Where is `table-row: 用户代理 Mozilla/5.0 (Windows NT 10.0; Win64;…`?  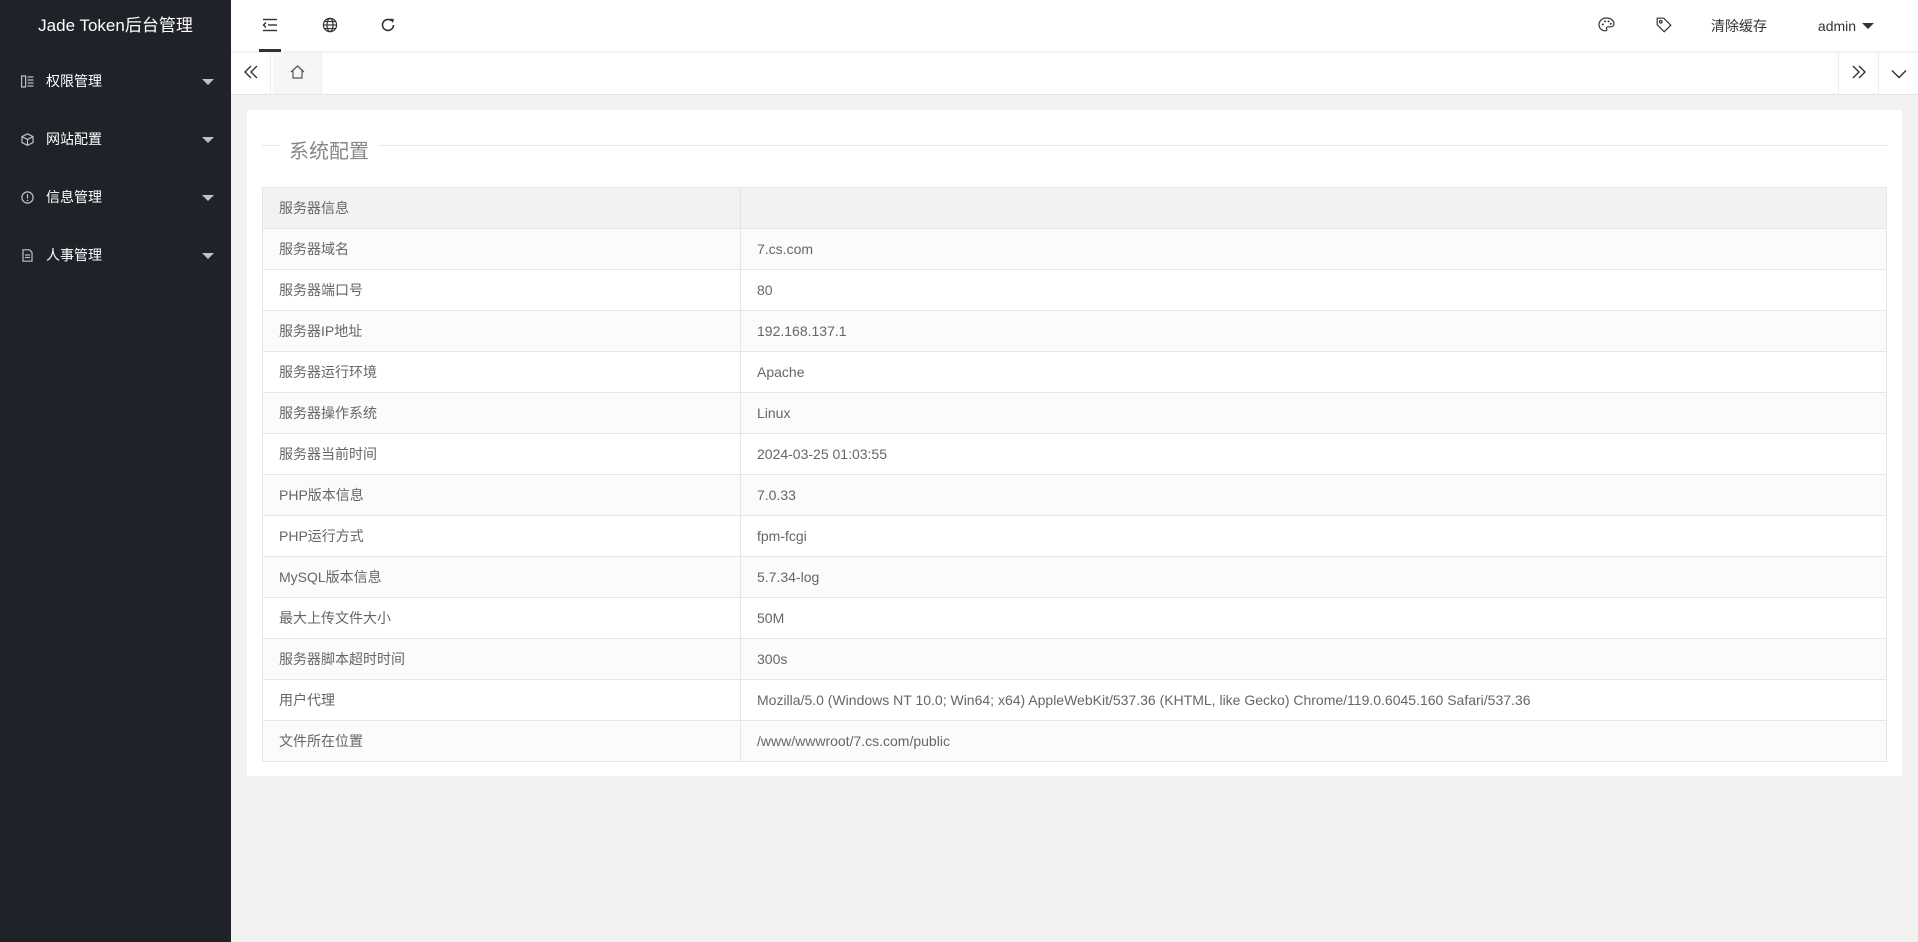 table-row: 用户代理 Mozilla/5.0 (Windows NT 10.0; Win64;… is located at coordinates (1074, 700).